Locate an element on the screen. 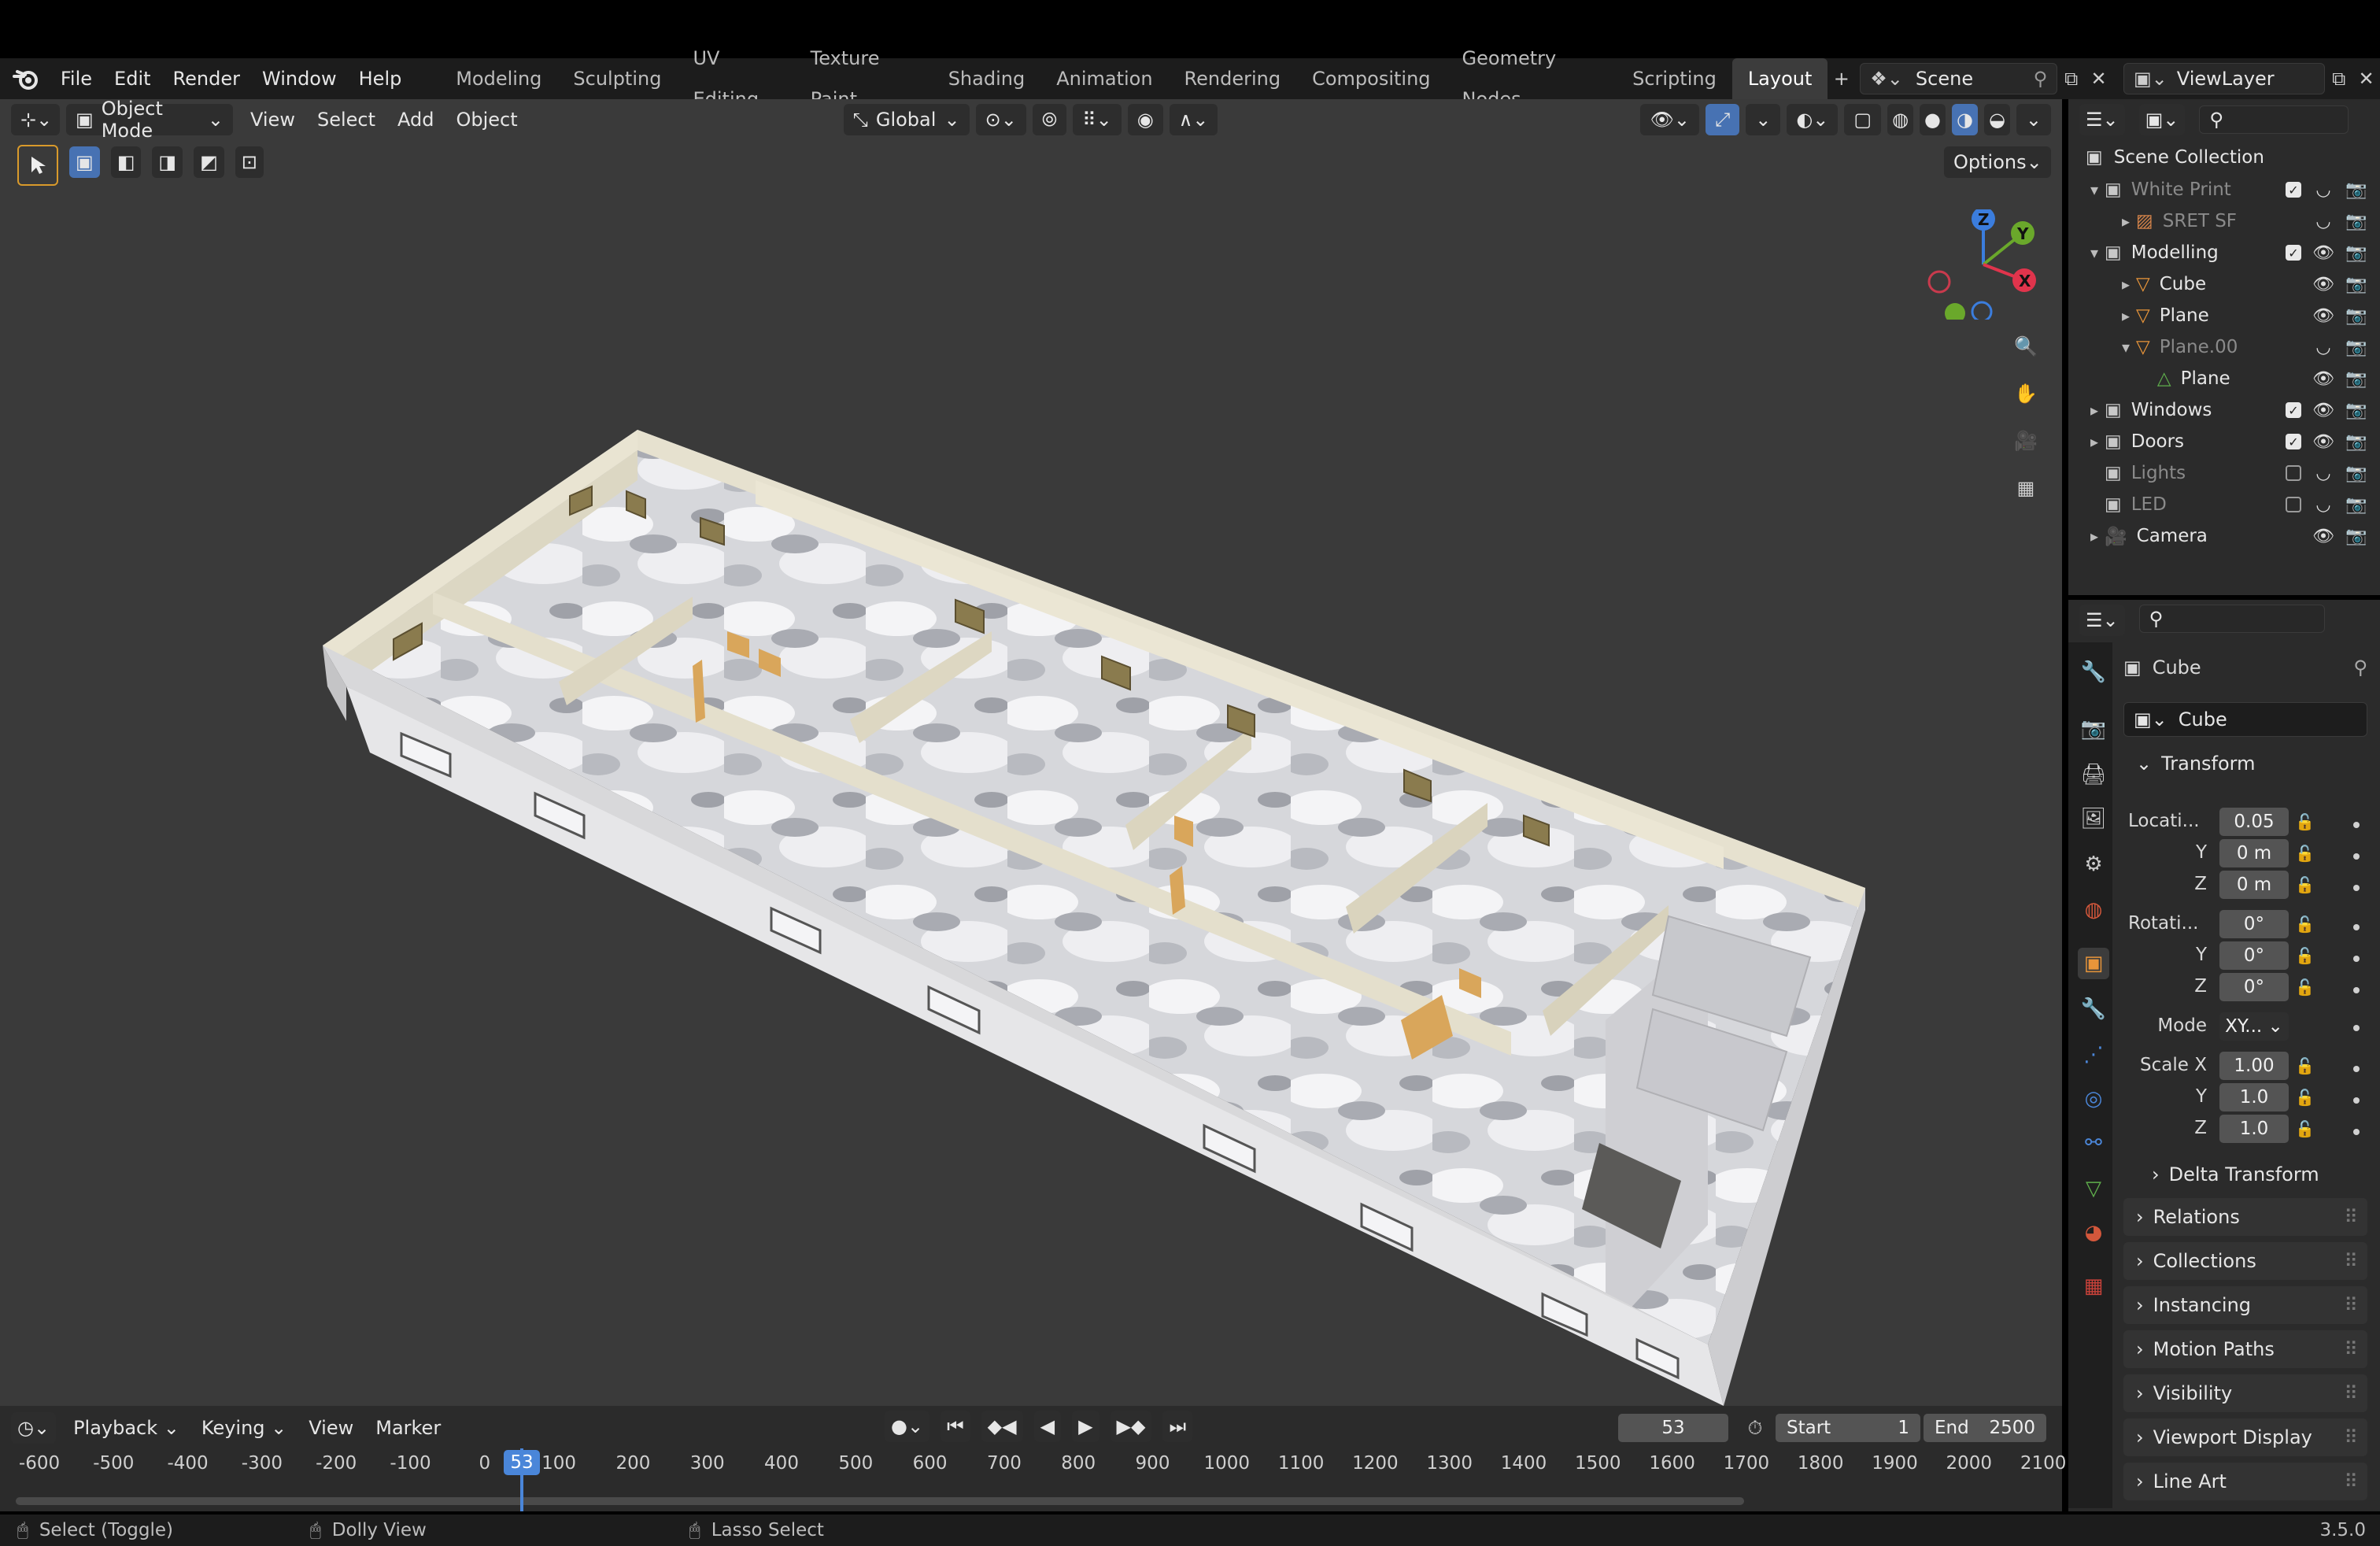  pivot-icon: ⊙⌄ is located at coordinates (1001, 120).